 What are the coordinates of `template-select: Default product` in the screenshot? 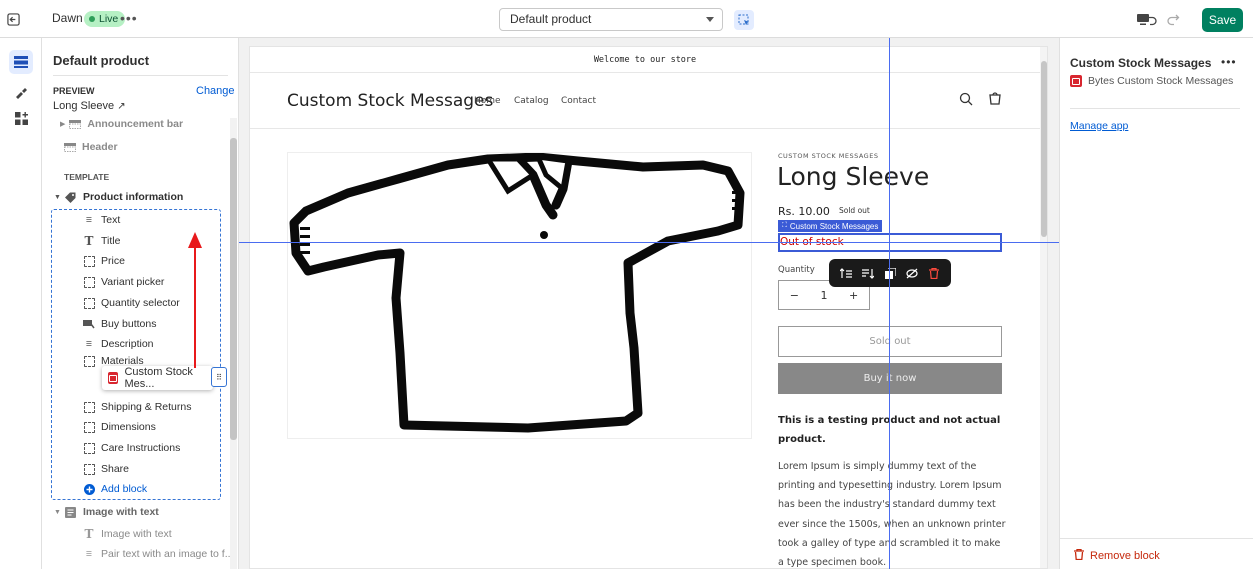 It's located at (611, 19).